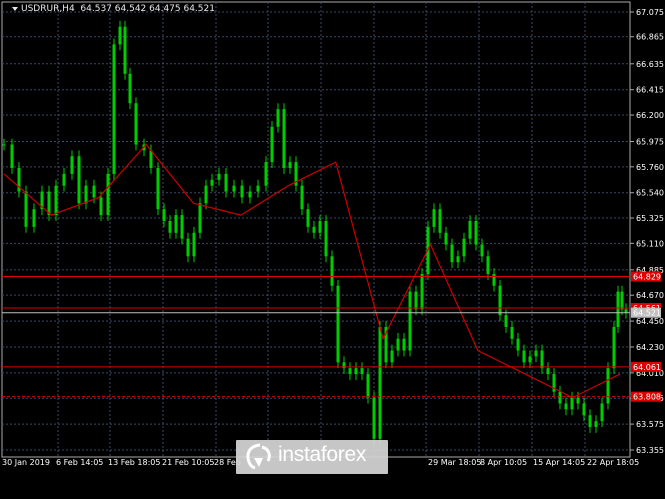 The image size is (665, 499). I want to click on price-level-label: 64.521, so click(647, 313).